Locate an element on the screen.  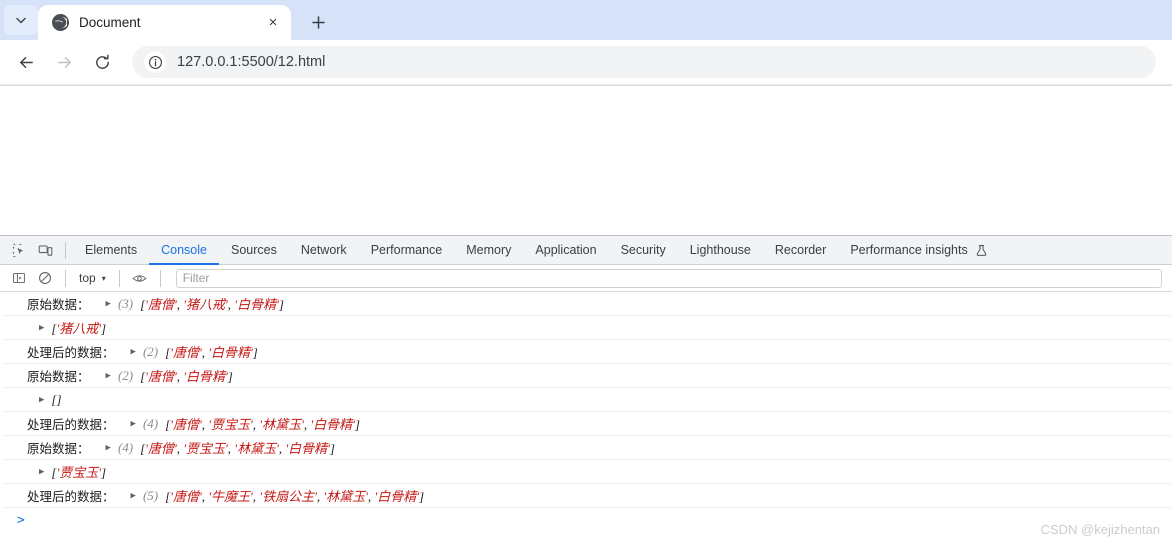
tab-label: Memory is located at coordinates (489, 249).